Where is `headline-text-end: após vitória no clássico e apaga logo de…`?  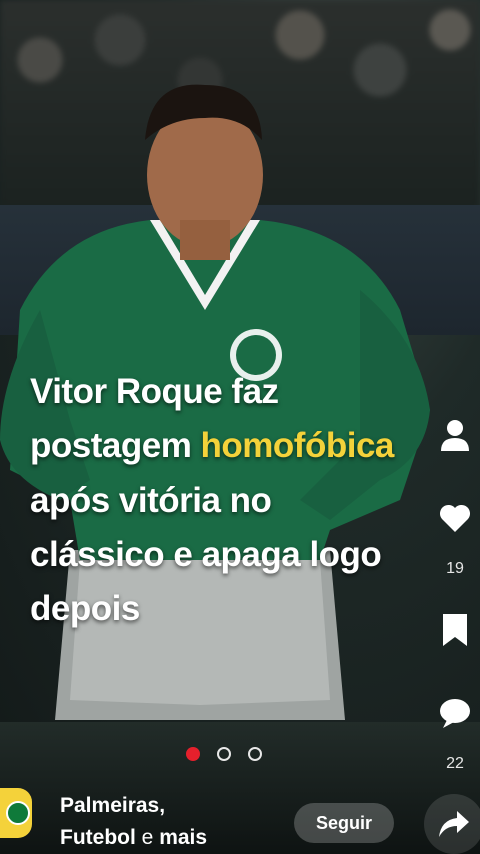 headline-text-end: após vitória no clássico e apaga logo de… is located at coordinates (206, 554).